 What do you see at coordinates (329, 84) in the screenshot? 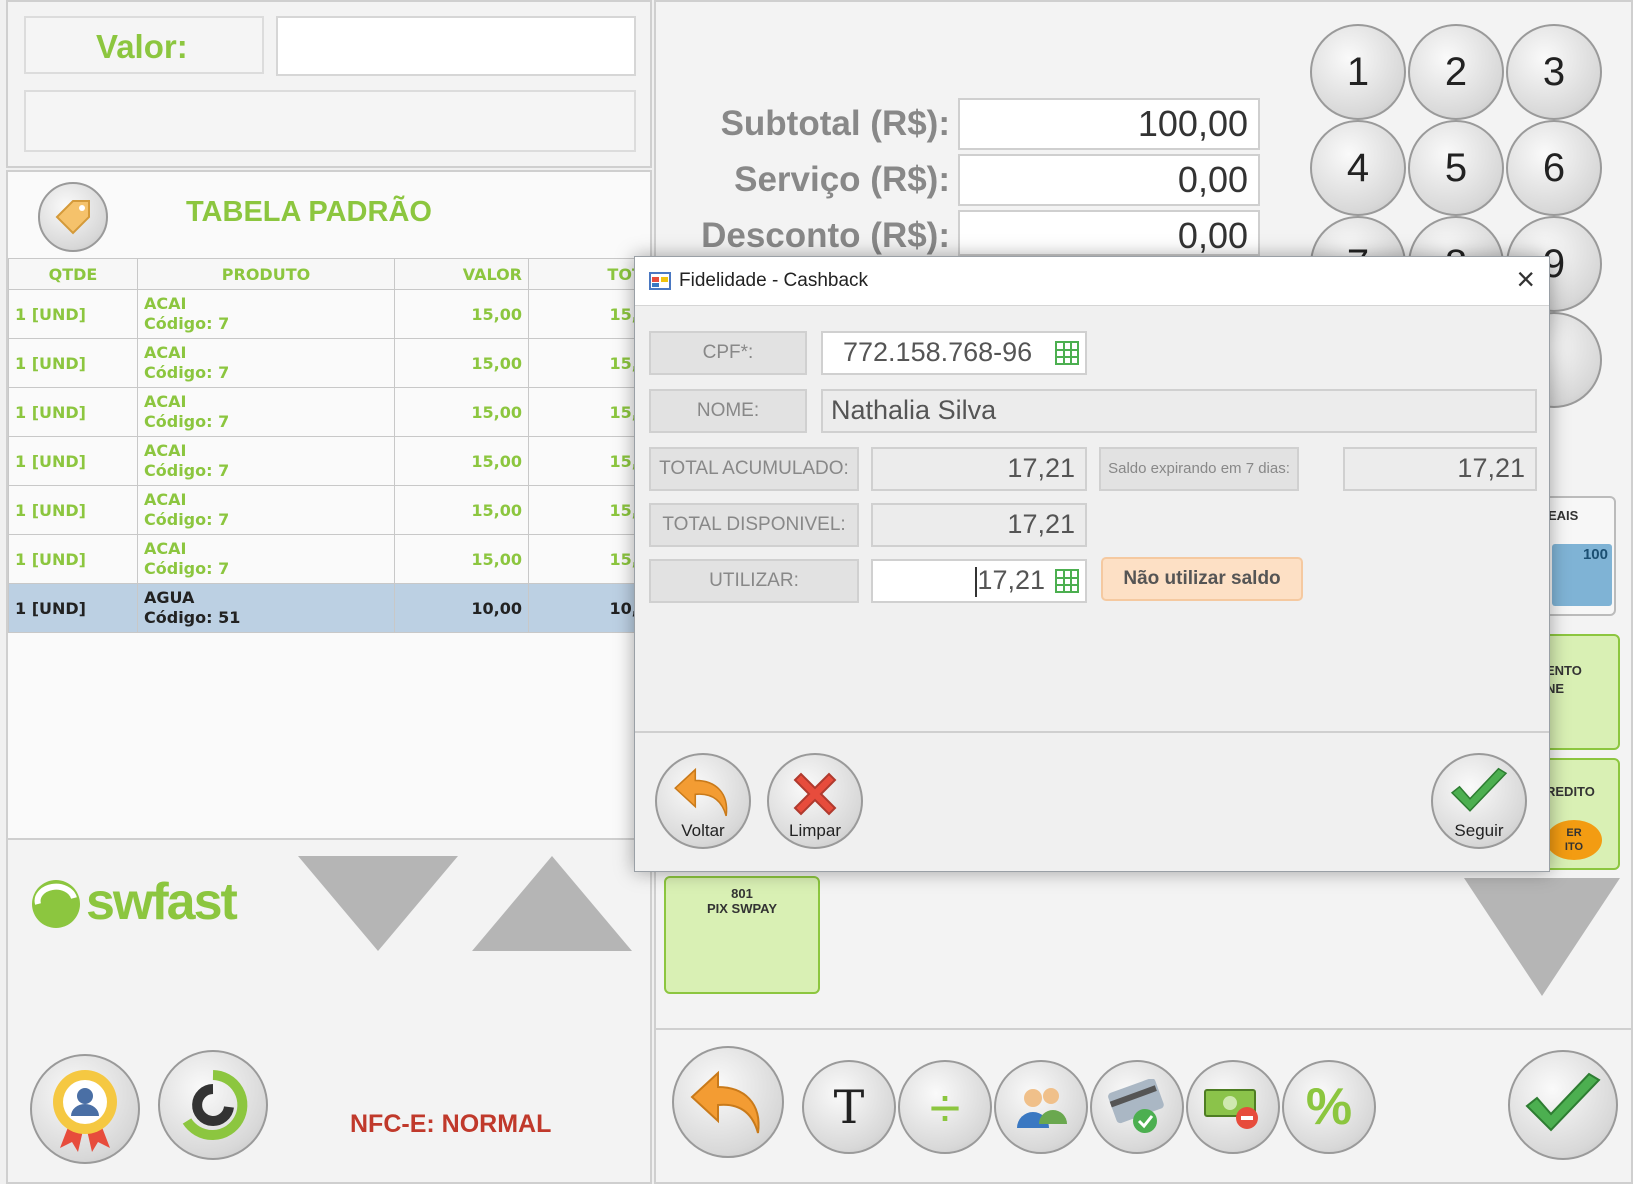
I see `valor-panel: Valor:` at bounding box center [329, 84].